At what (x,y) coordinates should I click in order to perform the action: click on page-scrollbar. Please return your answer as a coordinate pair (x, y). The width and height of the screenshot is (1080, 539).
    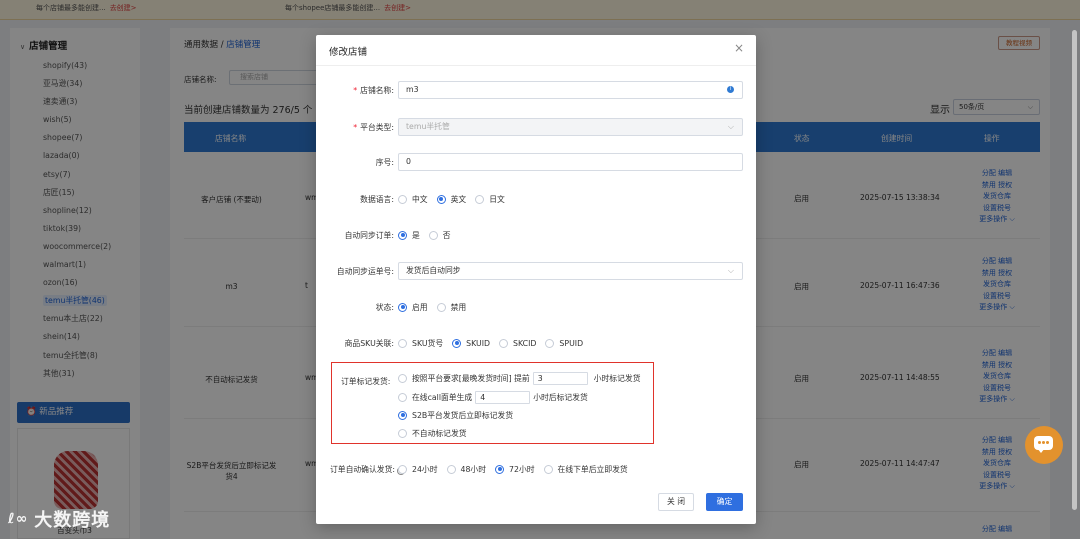
    Looking at the image, I should click on (1074, 270).